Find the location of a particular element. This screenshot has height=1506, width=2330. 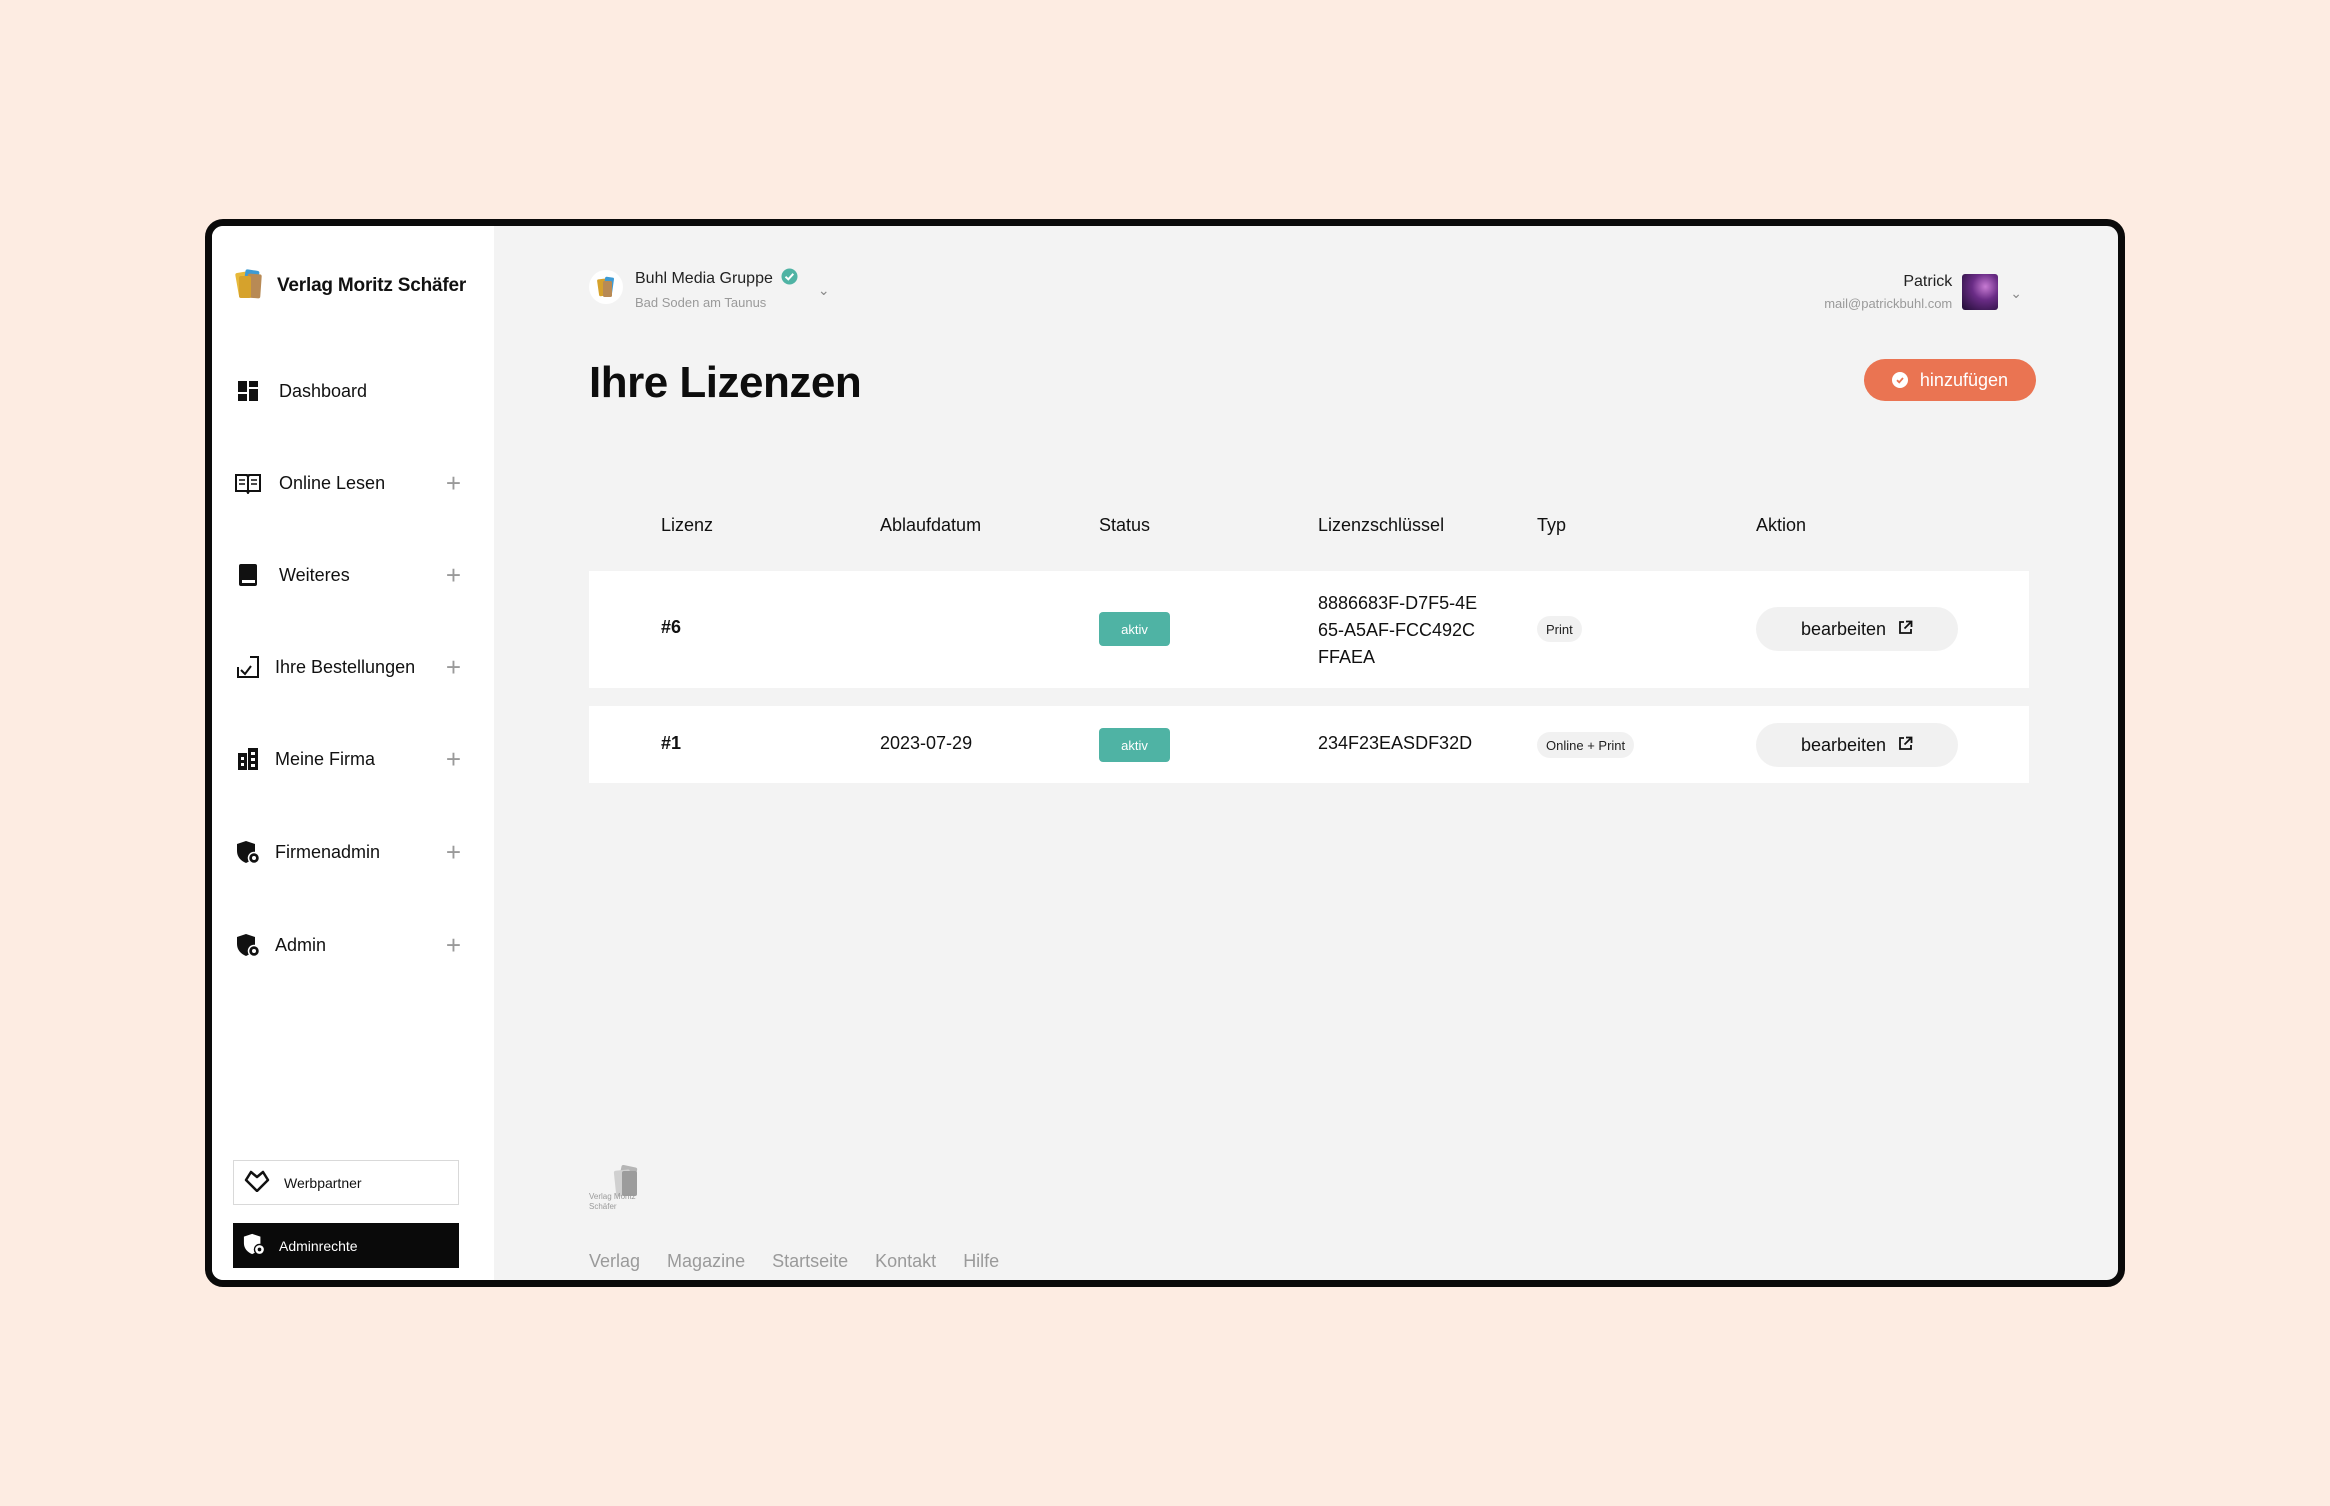

footer-logo: Verlag Moritz Schäfer is located at coordinates (621, 1193).